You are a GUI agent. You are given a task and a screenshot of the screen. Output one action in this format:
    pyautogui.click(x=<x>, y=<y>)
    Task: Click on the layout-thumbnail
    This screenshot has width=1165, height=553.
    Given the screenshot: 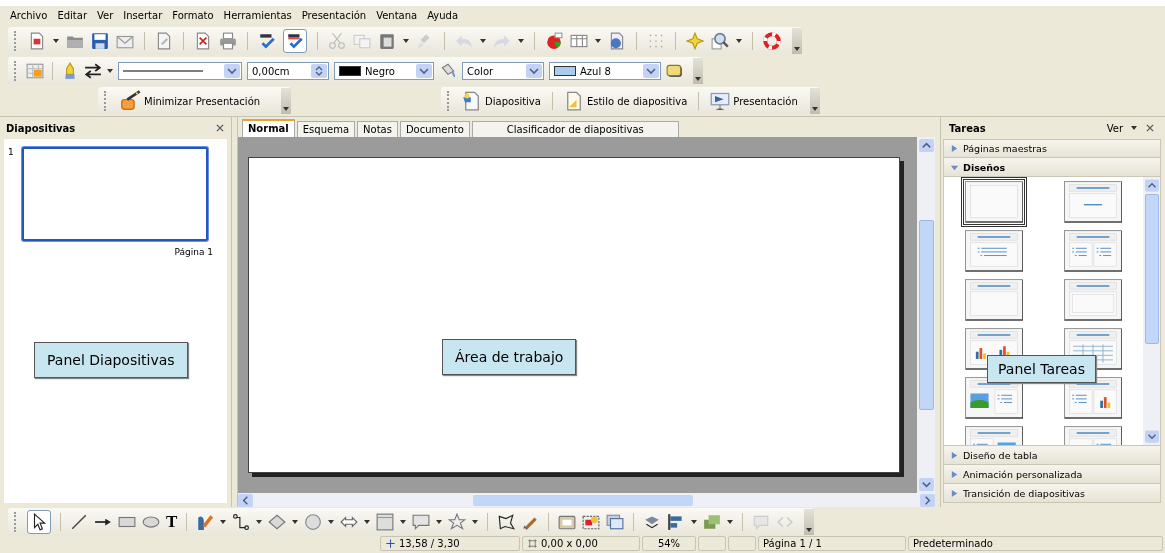 What is the action you would take?
    pyautogui.click(x=993, y=202)
    